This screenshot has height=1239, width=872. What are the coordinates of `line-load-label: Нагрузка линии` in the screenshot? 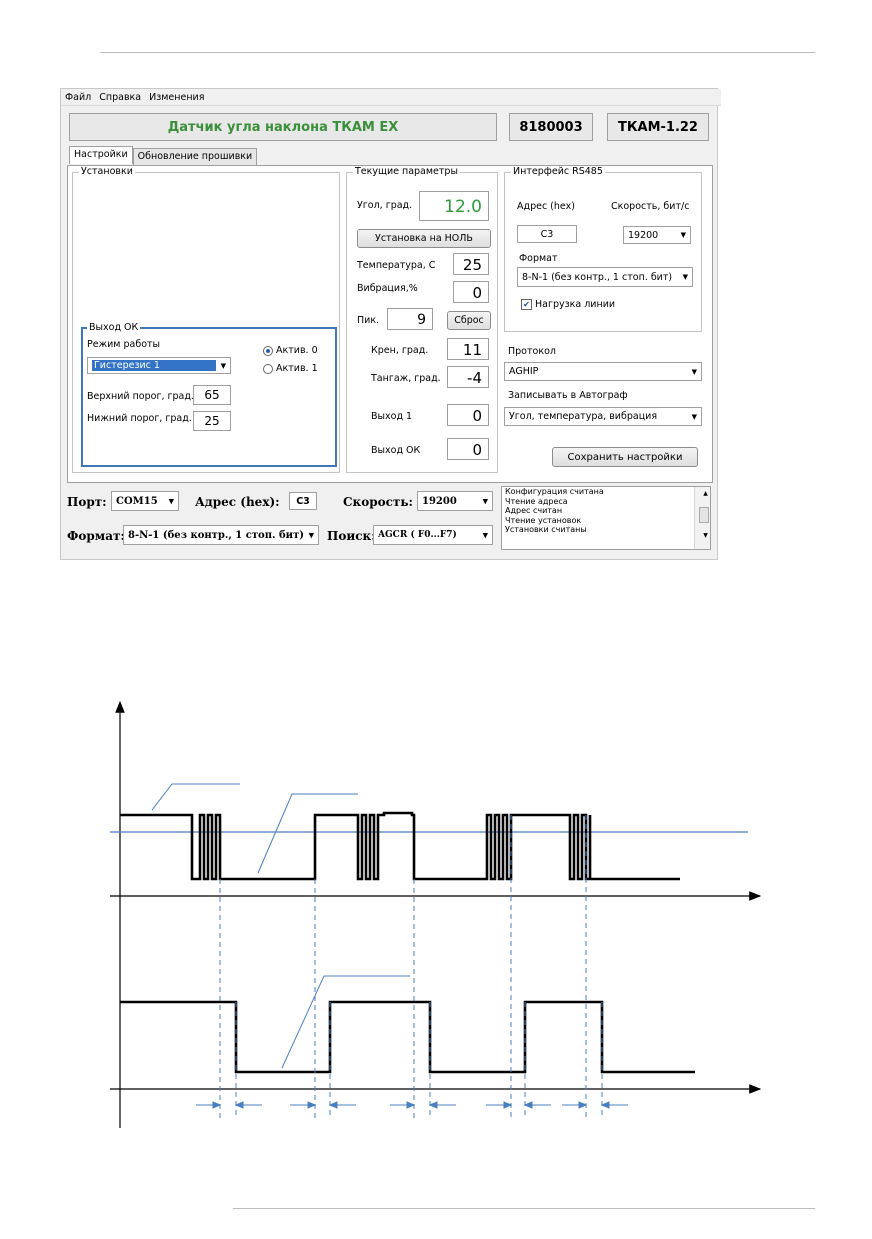 It's located at (575, 304).